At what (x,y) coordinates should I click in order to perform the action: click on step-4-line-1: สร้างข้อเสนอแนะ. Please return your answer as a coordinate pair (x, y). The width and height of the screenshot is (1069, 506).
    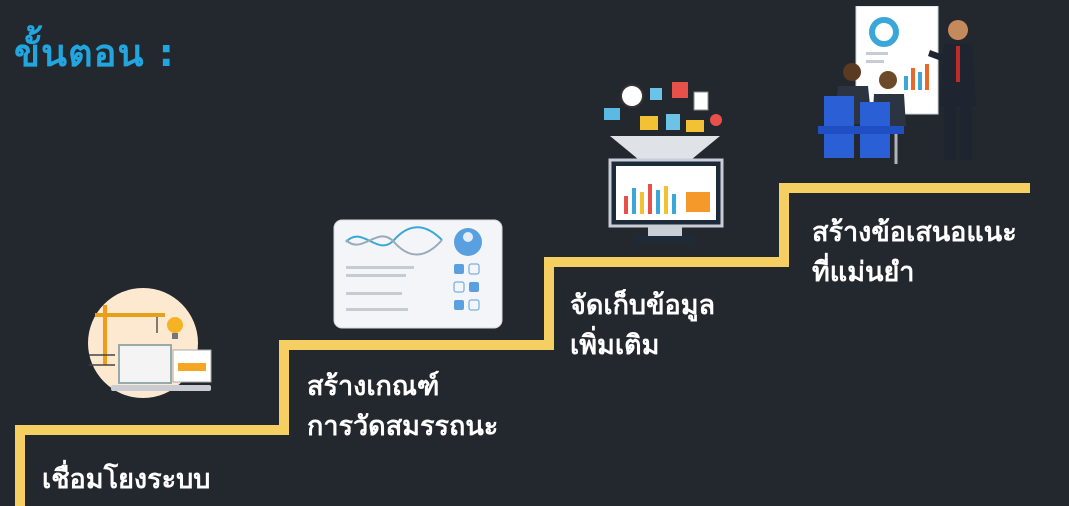
    Looking at the image, I should click on (914, 232).